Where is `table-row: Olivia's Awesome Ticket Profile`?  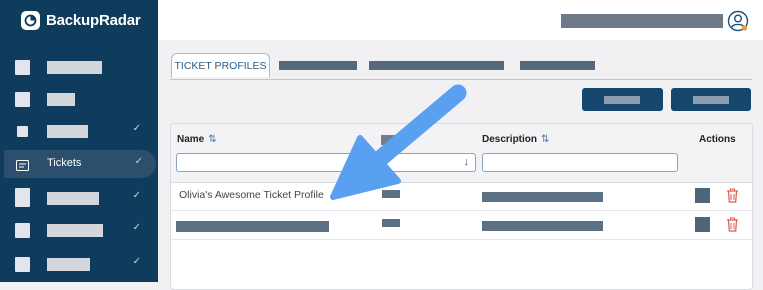
table-row: Olivia's Awesome Ticket Profile is located at coordinates (461, 196).